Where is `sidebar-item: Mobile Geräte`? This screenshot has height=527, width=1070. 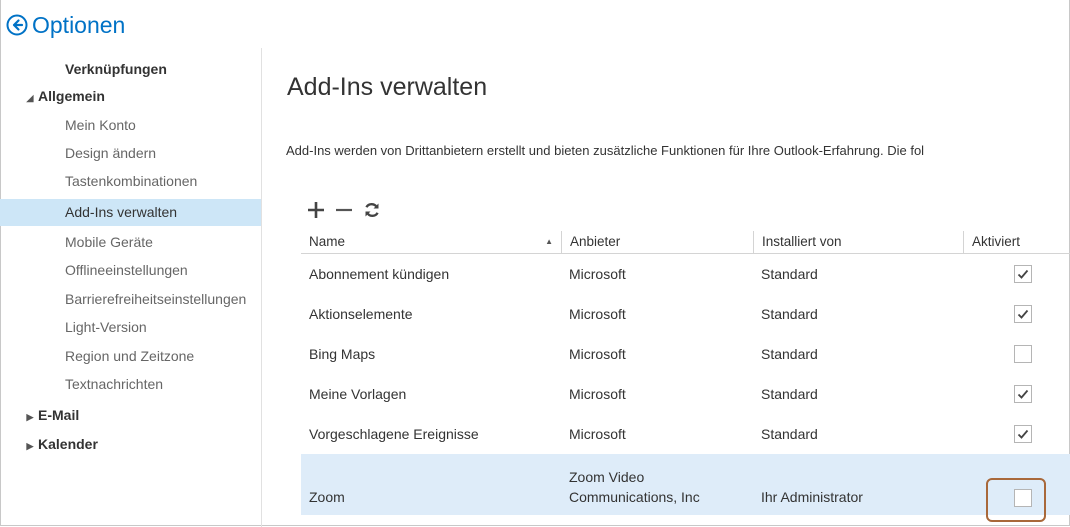
sidebar-item: Mobile Geräte is located at coordinates (130, 242).